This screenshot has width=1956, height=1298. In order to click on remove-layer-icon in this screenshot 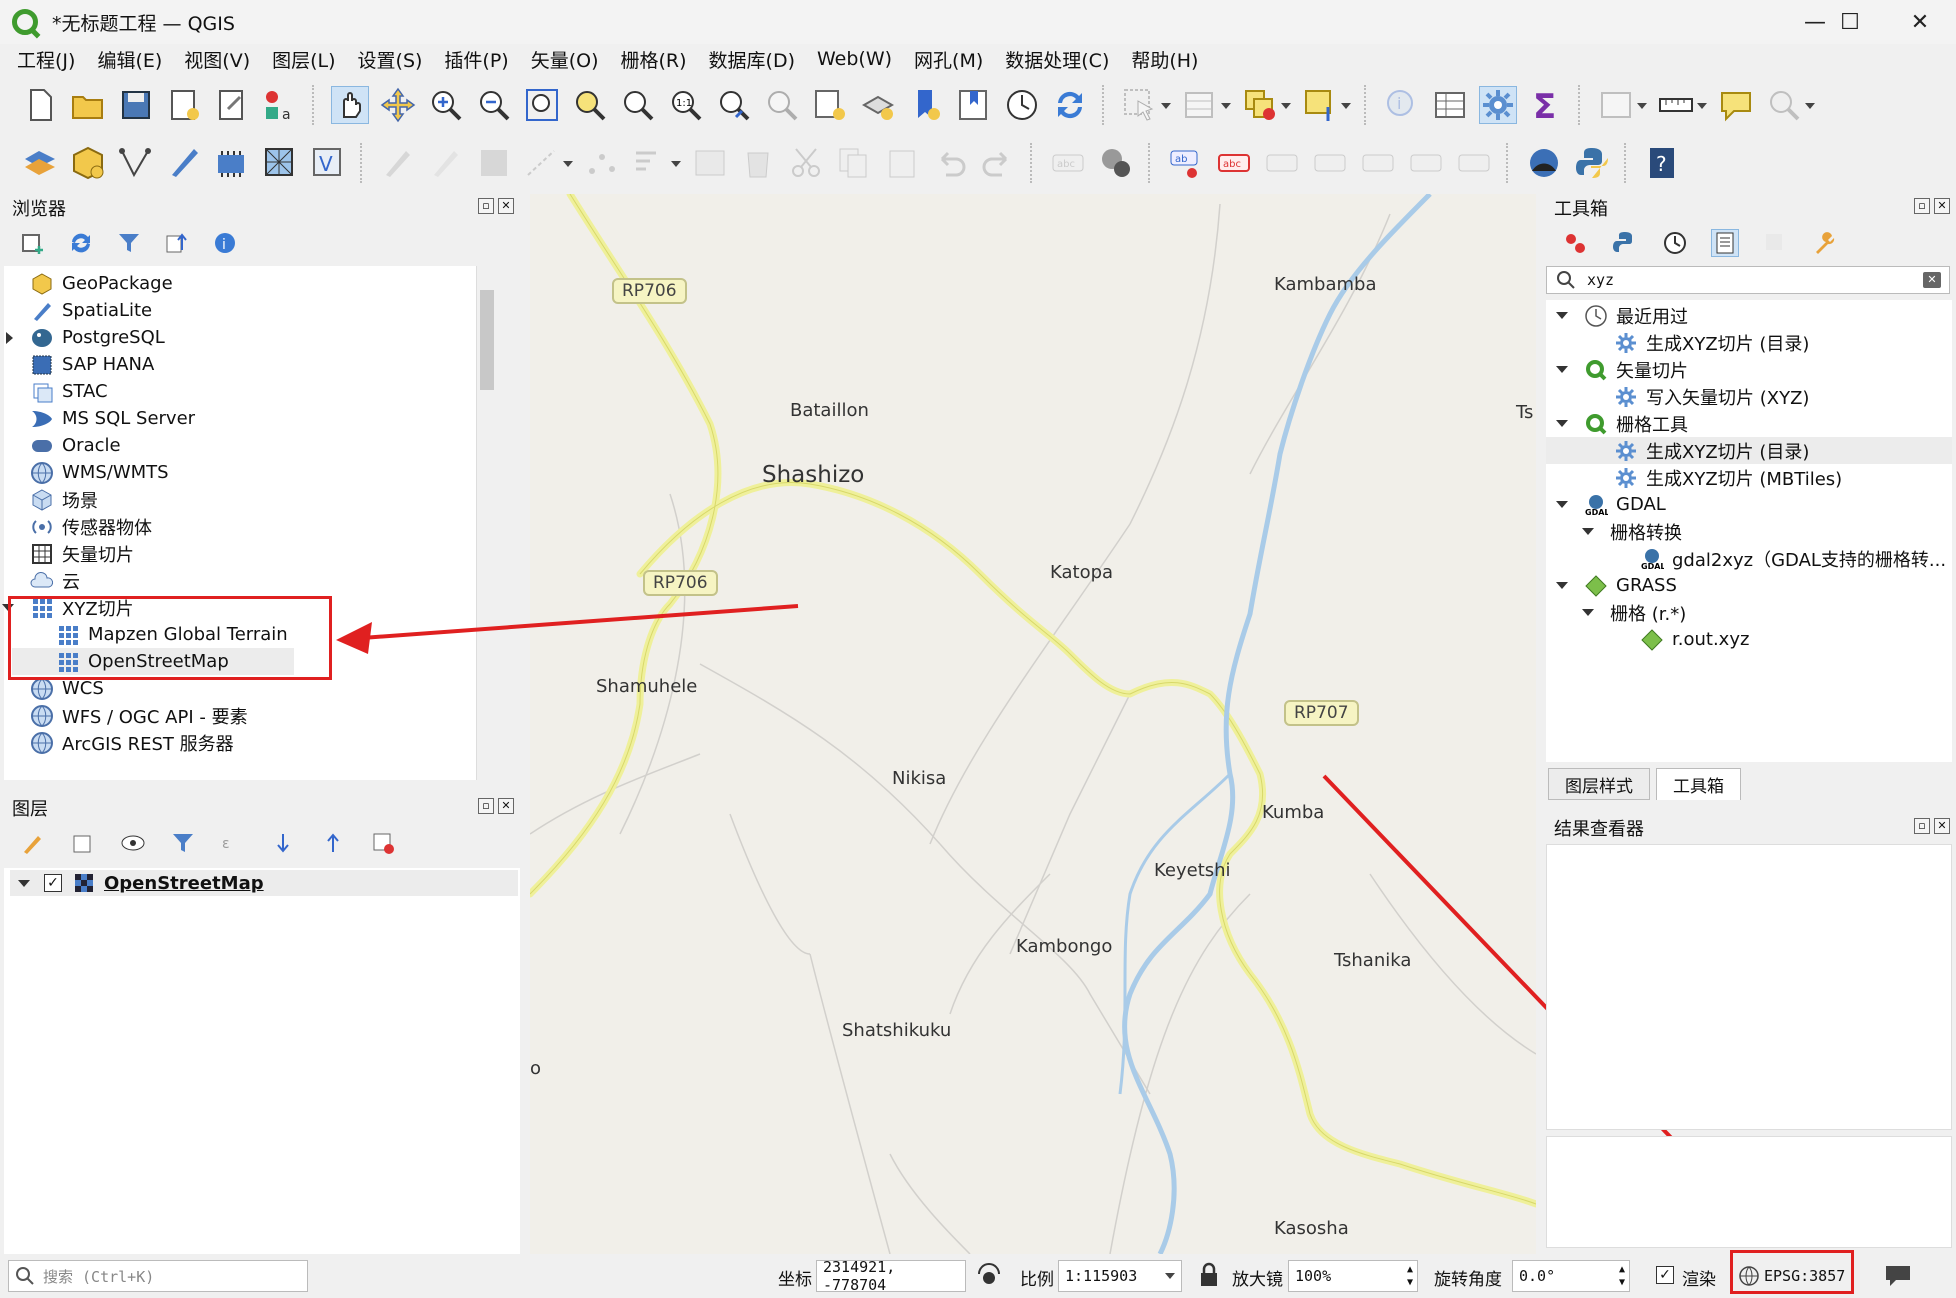, I will do `click(383, 843)`.